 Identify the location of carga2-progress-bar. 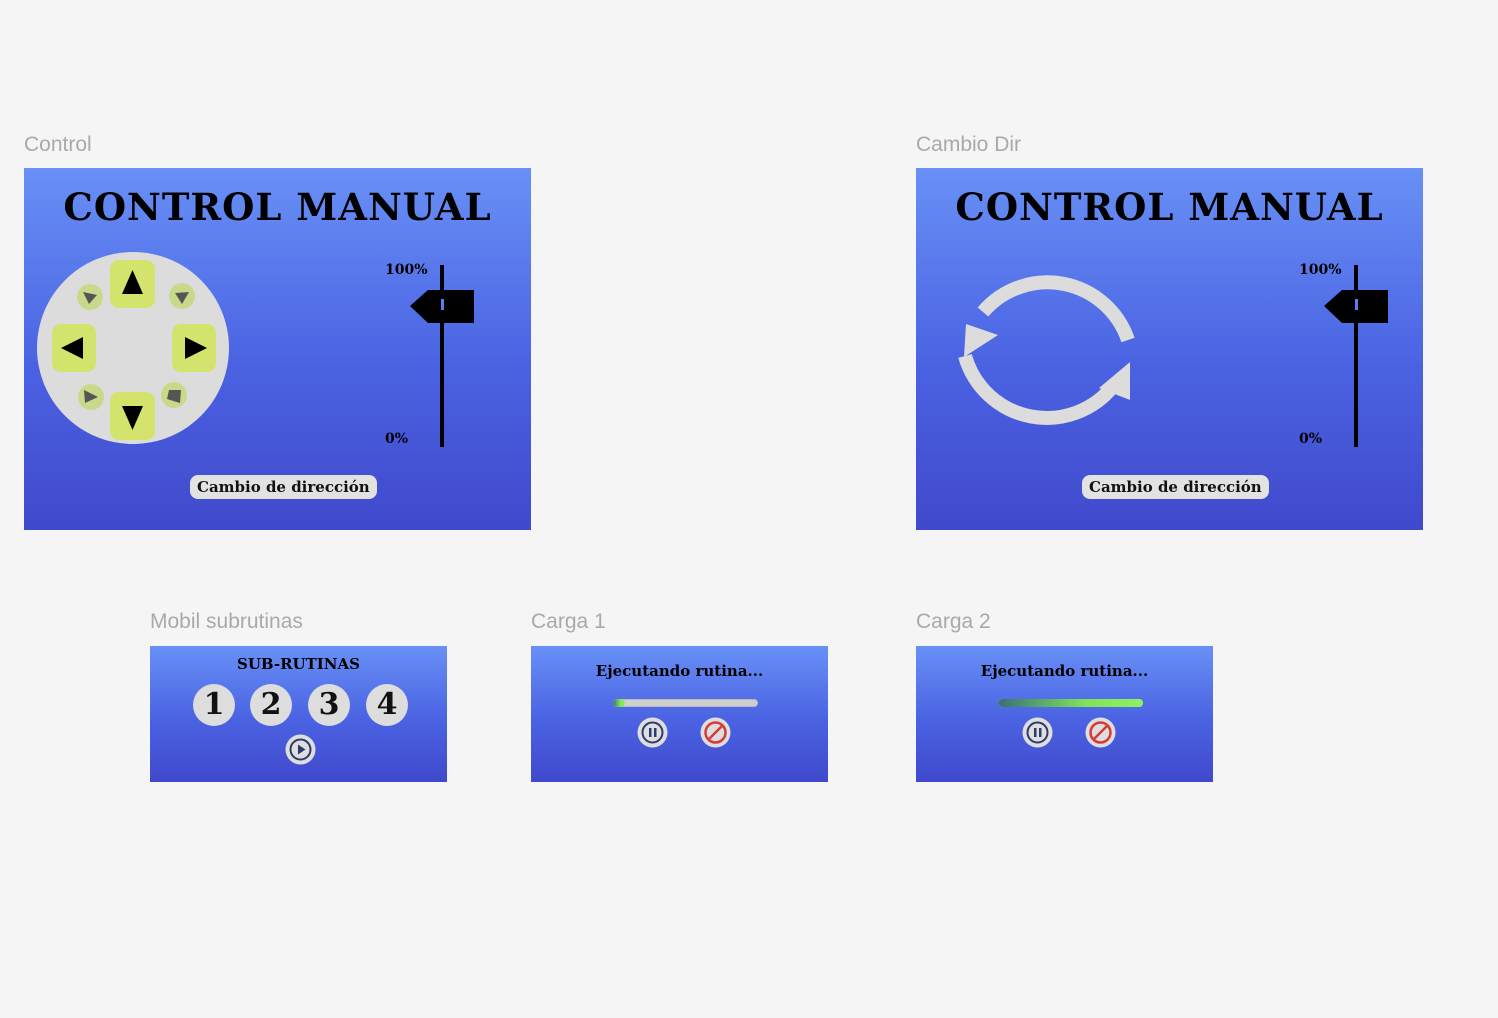
(1070, 703).